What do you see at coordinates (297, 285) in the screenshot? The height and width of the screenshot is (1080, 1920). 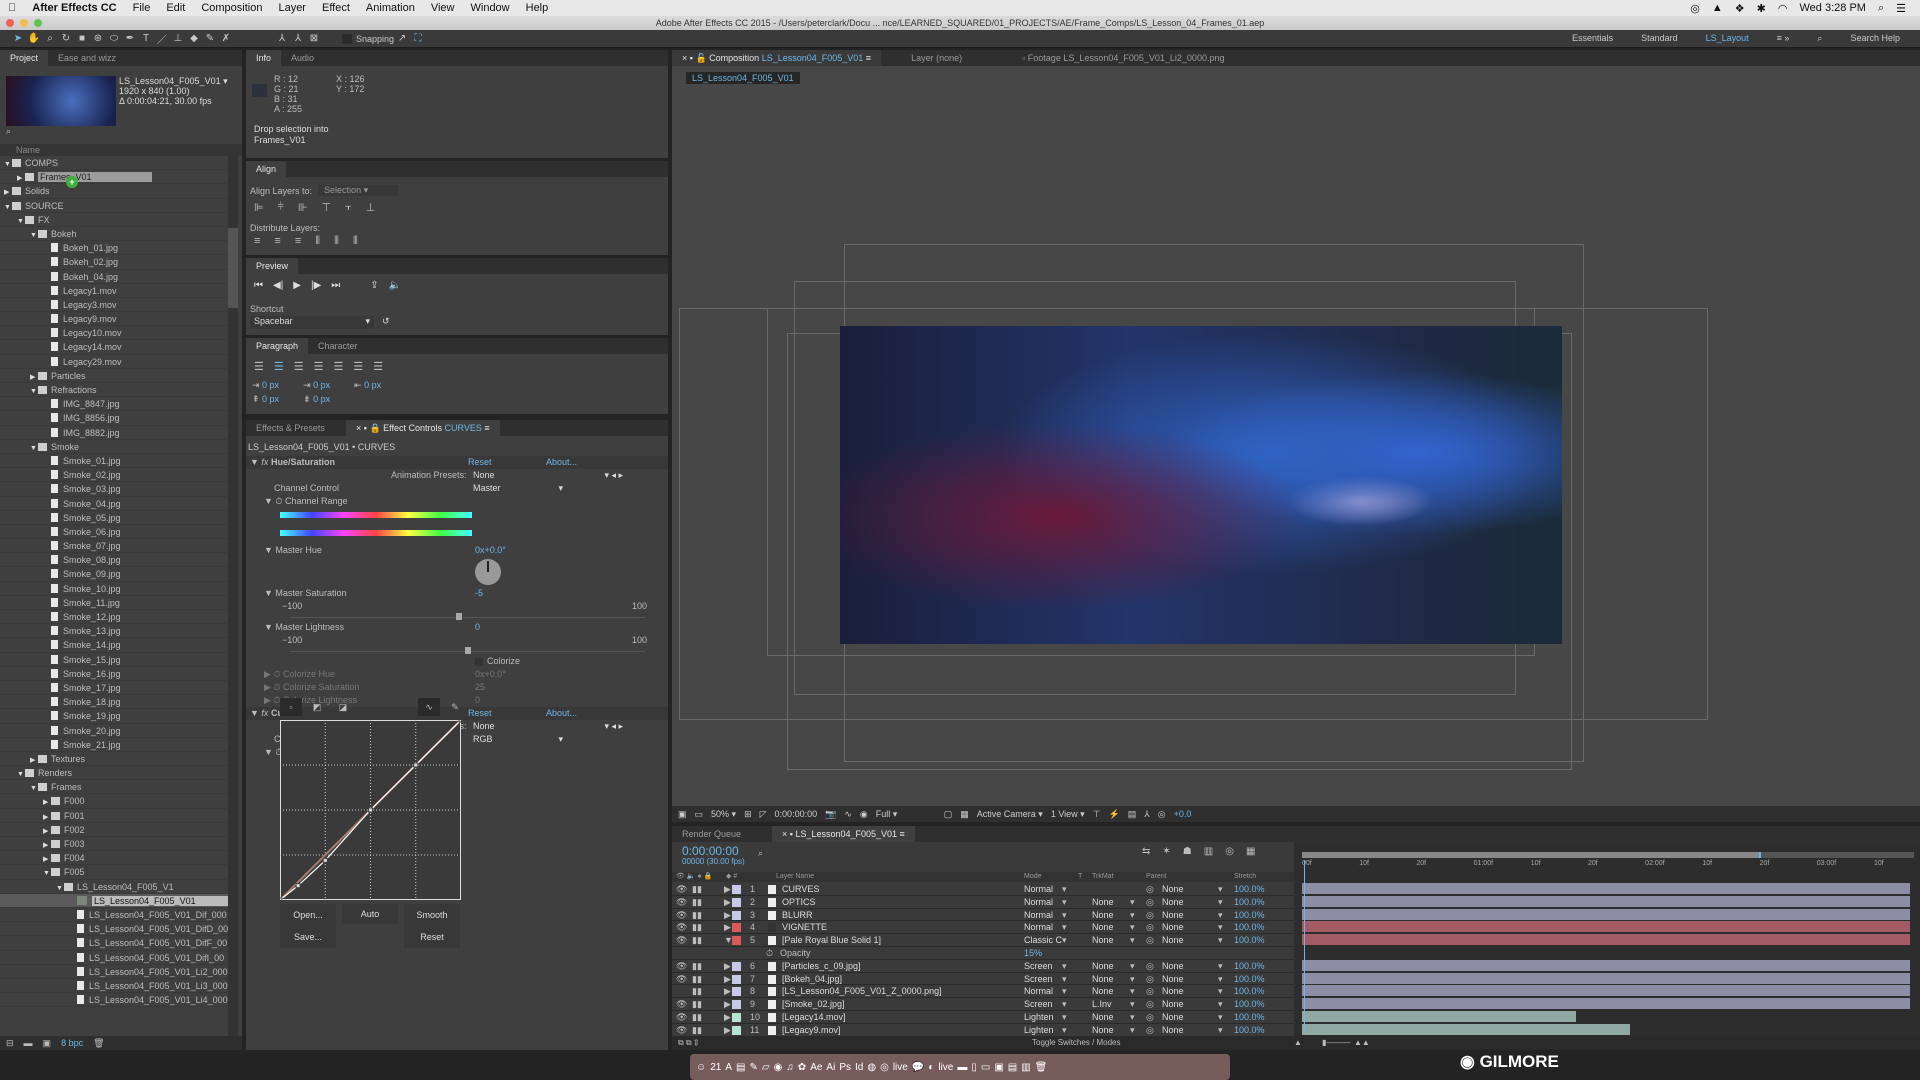 I see `play-icon: ▶` at bounding box center [297, 285].